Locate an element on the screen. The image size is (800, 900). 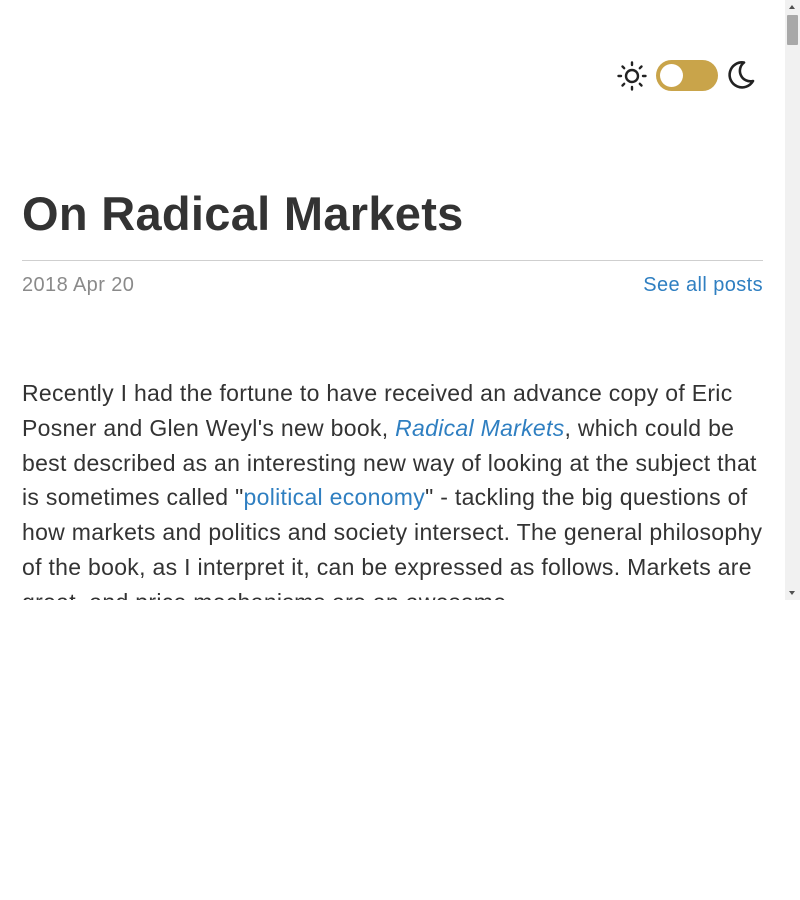
book-title-link: Radical Markets is located at coordinates (479, 428).